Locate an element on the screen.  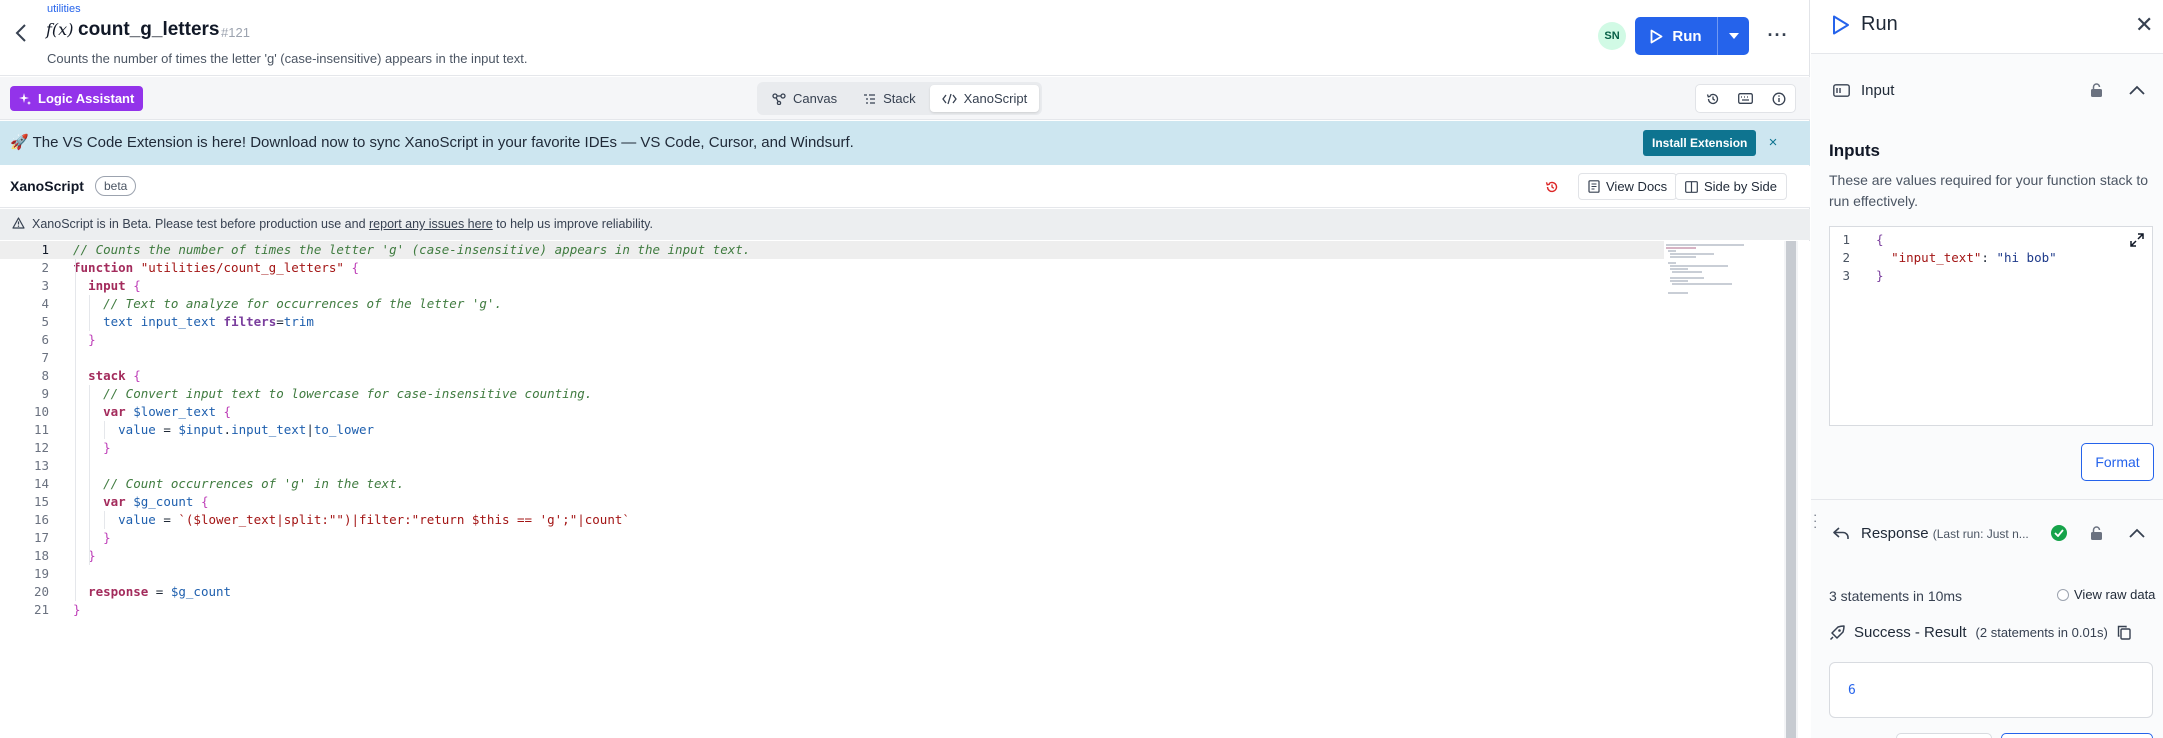
view-raw-checkbox is located at coordinates (2063, 594).